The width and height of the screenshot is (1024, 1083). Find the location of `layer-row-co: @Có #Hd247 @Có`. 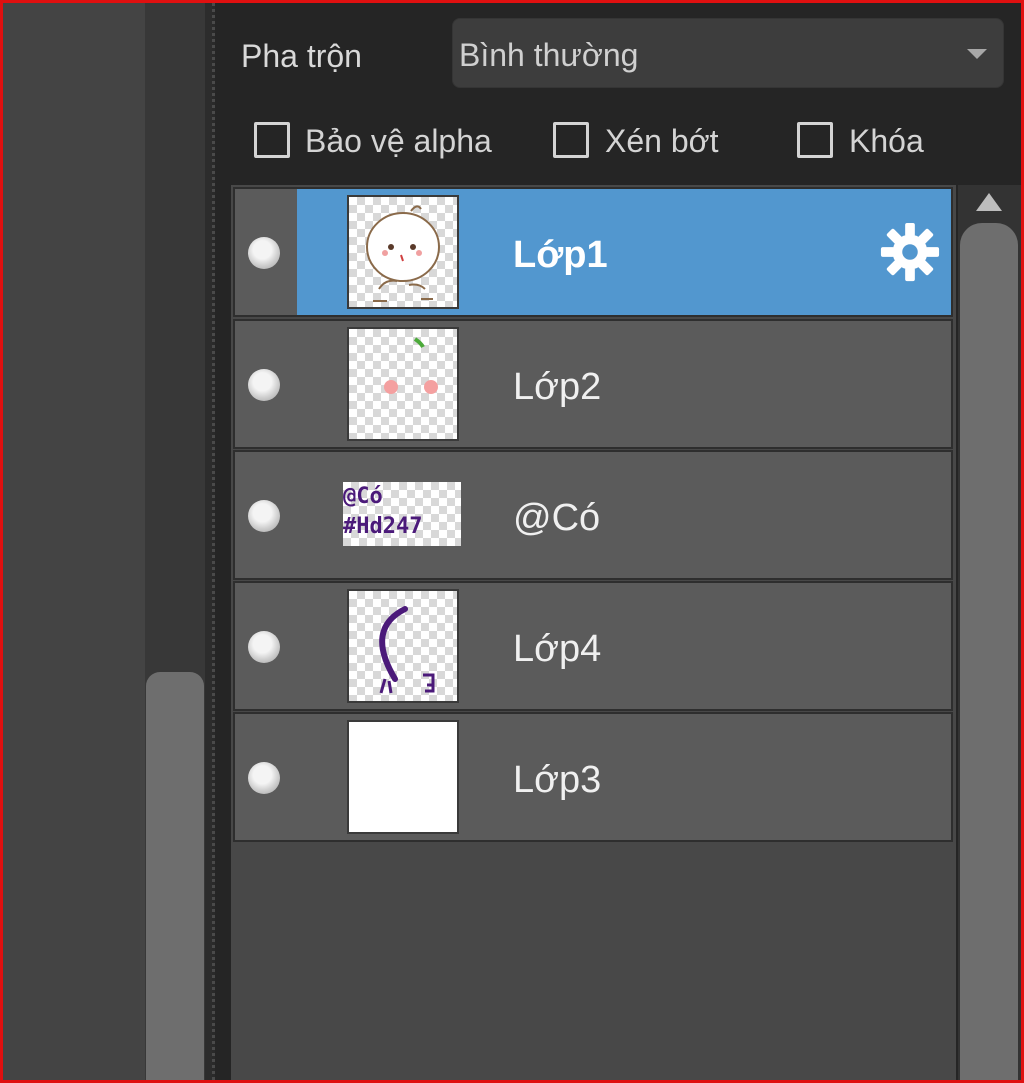

layer-row-co: @Có #Hd247 @Có is located at coordinates (593, 515).